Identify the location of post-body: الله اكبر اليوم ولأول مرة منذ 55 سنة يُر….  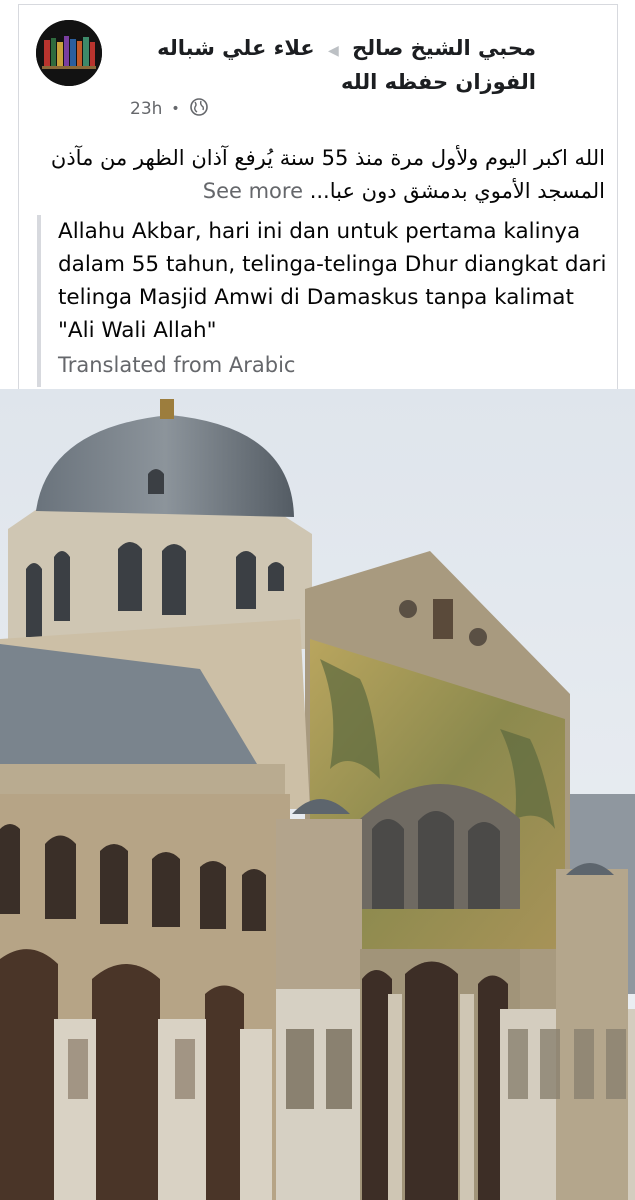
(327, 174).